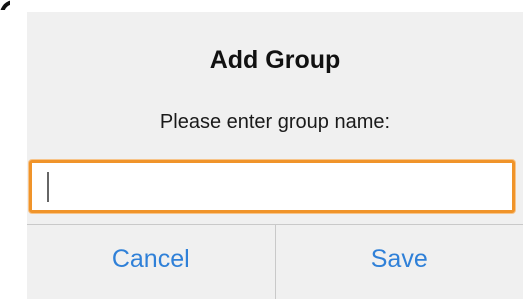 The image size is (523, 299). I want to click on dialog-message: Please enter group name:, so click(275, 122).